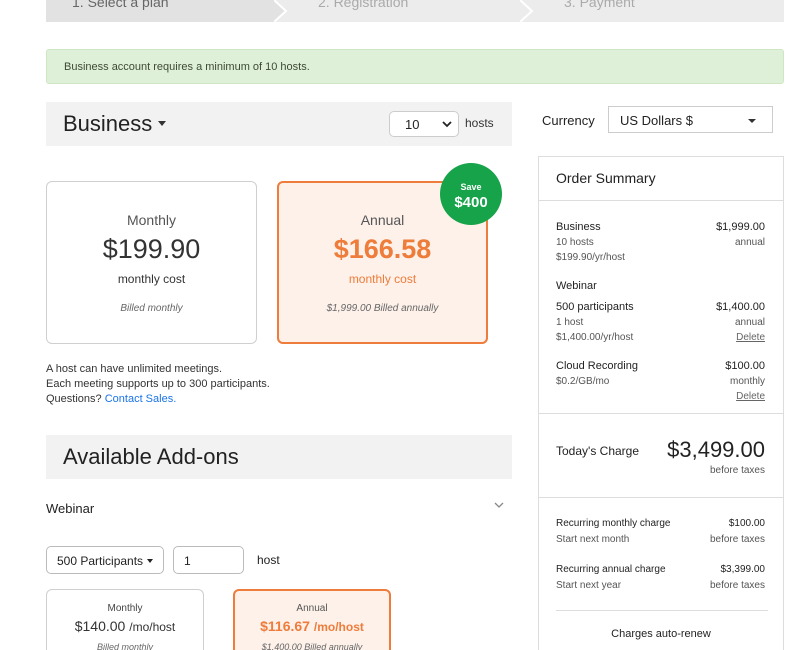  I want to click on card-price: $199.90, so click(151, 249).